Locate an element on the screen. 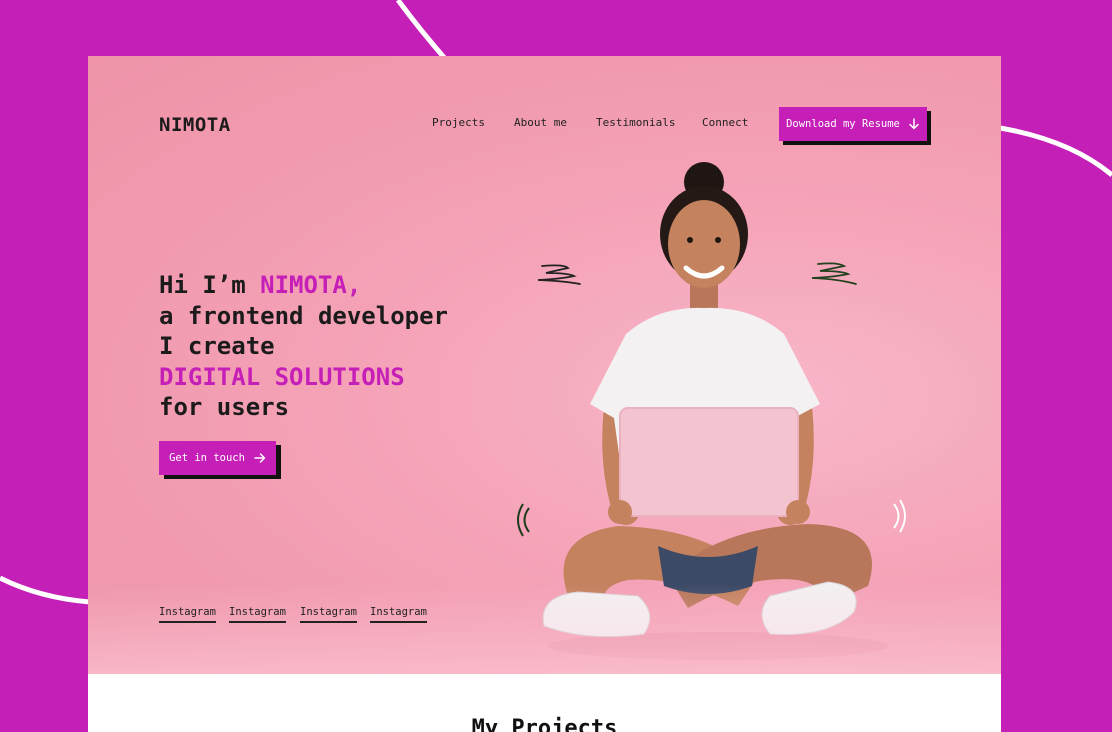  site-logo: NIMOTA is located at coordinates (195, 125).